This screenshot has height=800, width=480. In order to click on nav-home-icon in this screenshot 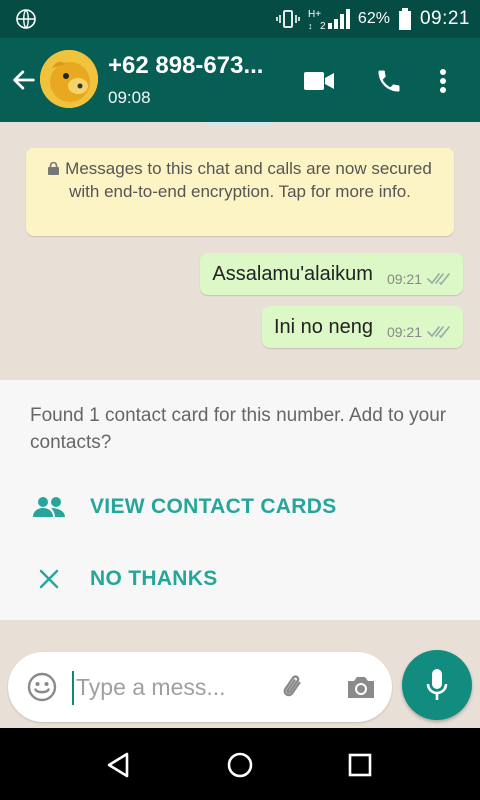, I will do `click(240, 765)`.